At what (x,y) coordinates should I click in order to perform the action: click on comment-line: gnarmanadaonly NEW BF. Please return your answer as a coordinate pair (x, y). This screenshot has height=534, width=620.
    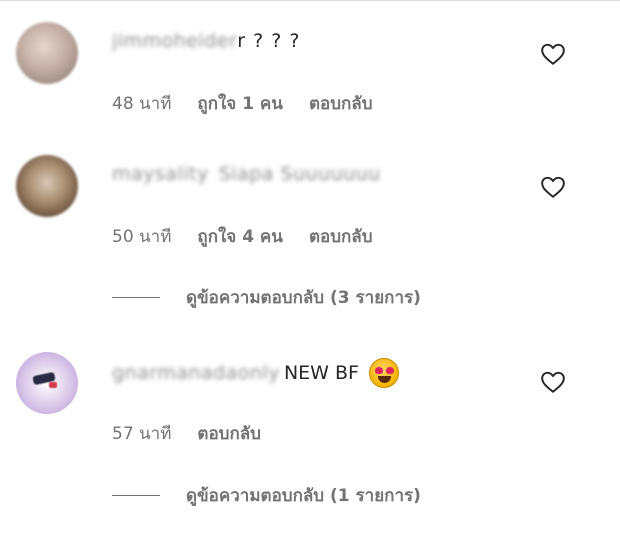
    Looking at the image, I should click on (255, 373).